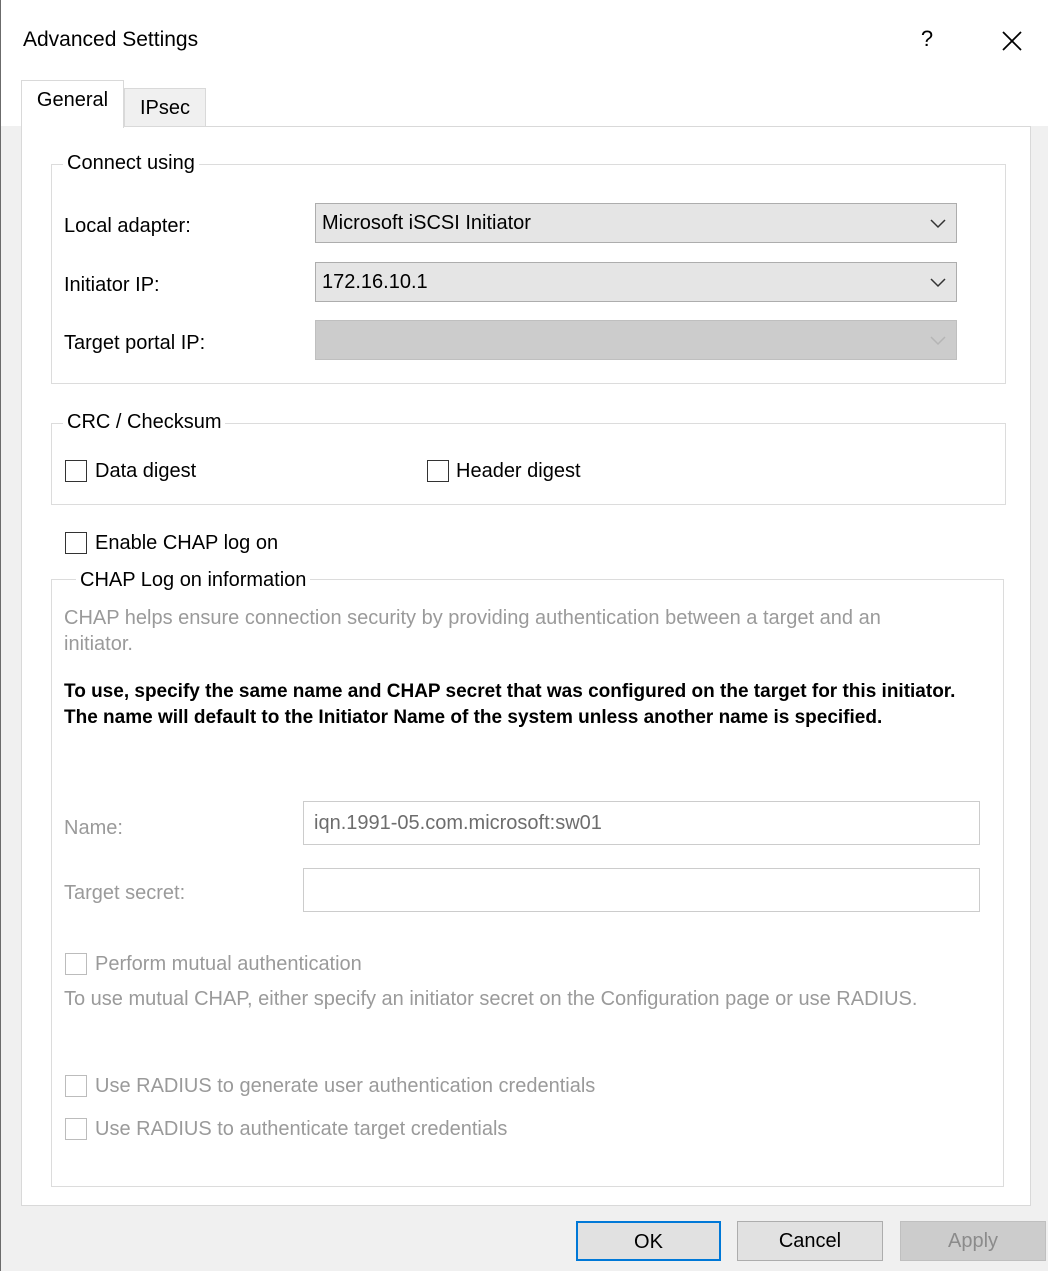 The image size is (1048, 1271). I want to click on tab-ipsec: IPsec, so click(165, 108).